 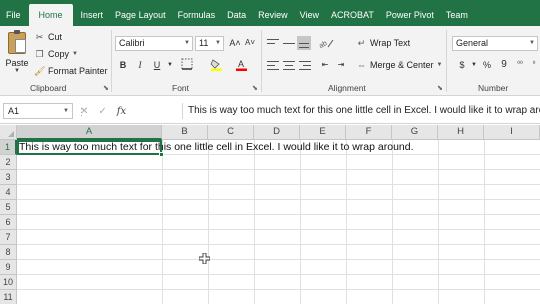 I want to click on middle-align-icon, so click(x=289, y=43).